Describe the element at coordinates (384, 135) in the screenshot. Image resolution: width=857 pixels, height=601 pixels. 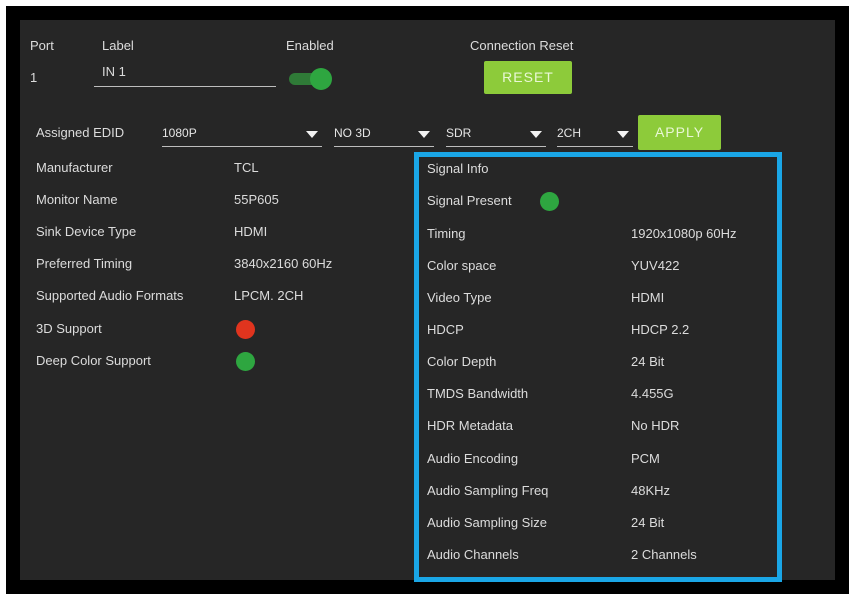
I see `edid-3d-select: NO 3D` at that location.